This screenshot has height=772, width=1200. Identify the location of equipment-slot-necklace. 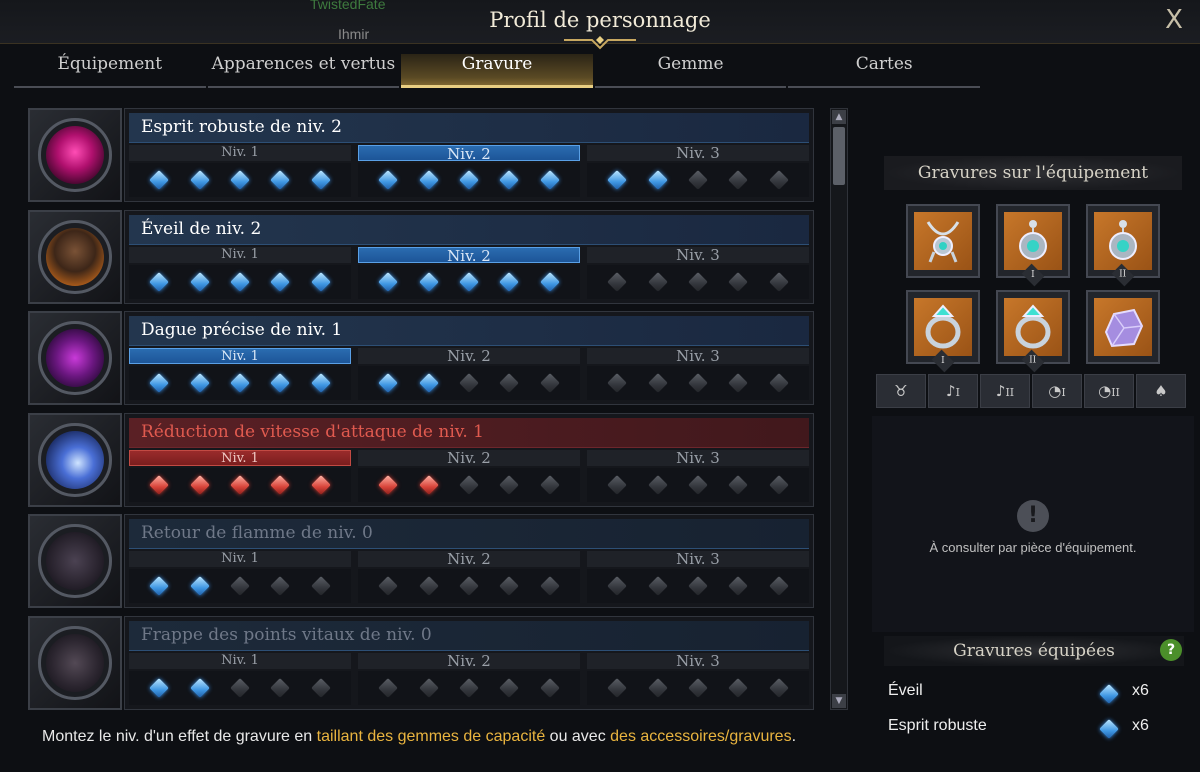
(943, 241).